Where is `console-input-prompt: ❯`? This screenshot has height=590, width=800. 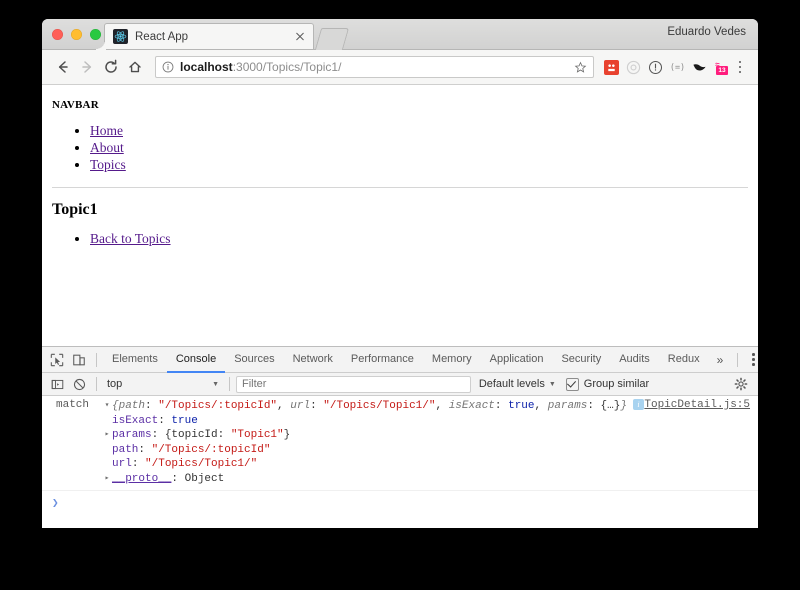 console-input-prompt: ❯ is located at coordinates (400, 503).